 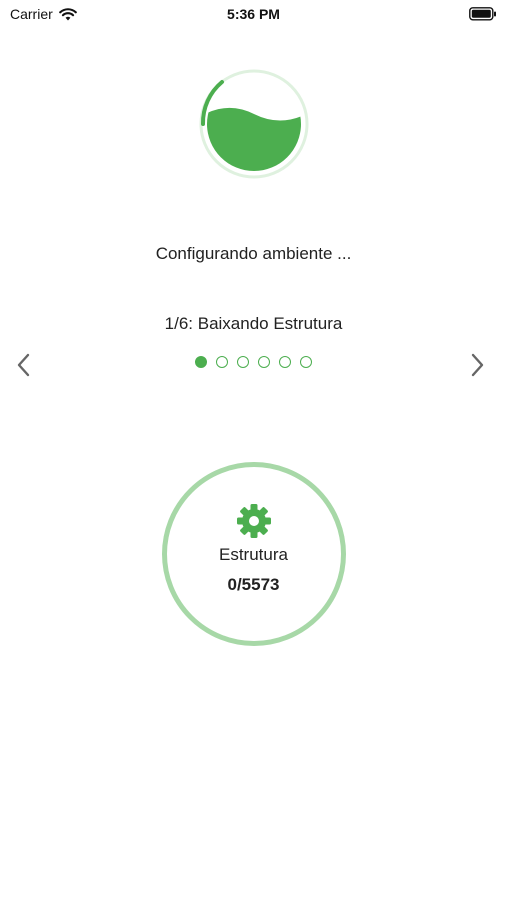 What do you see at coordinates (253, 323) in the screenshot?
I see `step-indicator-text: 1/6: Baixando Estrutura` at bounding box center [253, 323].